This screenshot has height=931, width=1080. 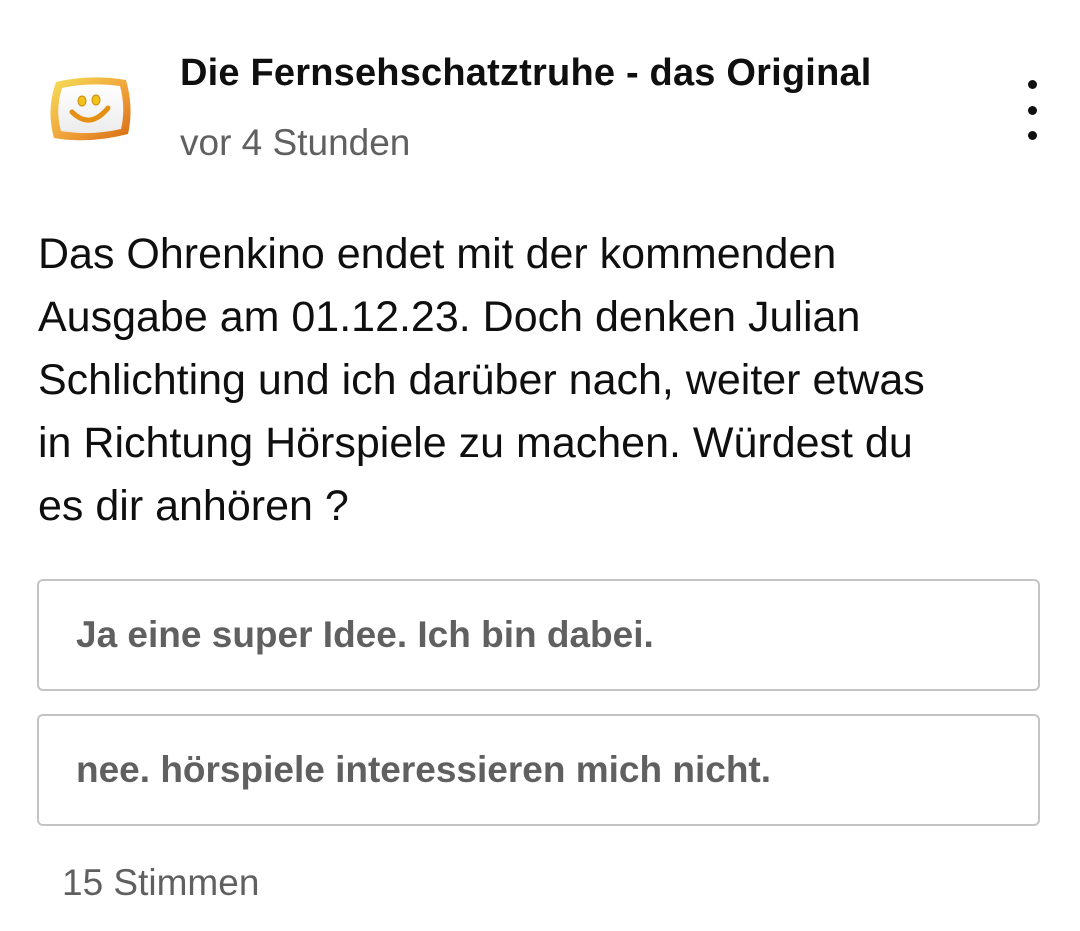 What do you see at coordinates (365, 634) in the screenshot?
I see `poll-option-label: Ja eine super Idee. Ich bin dabei.` at bounding box center [365, 634].